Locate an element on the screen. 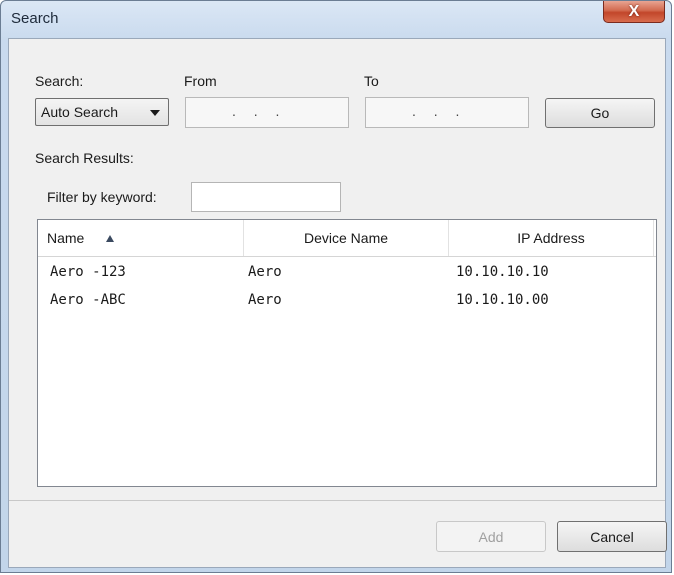  column-header-ip-address-label: IP Address is located at coordinates (551, 238).